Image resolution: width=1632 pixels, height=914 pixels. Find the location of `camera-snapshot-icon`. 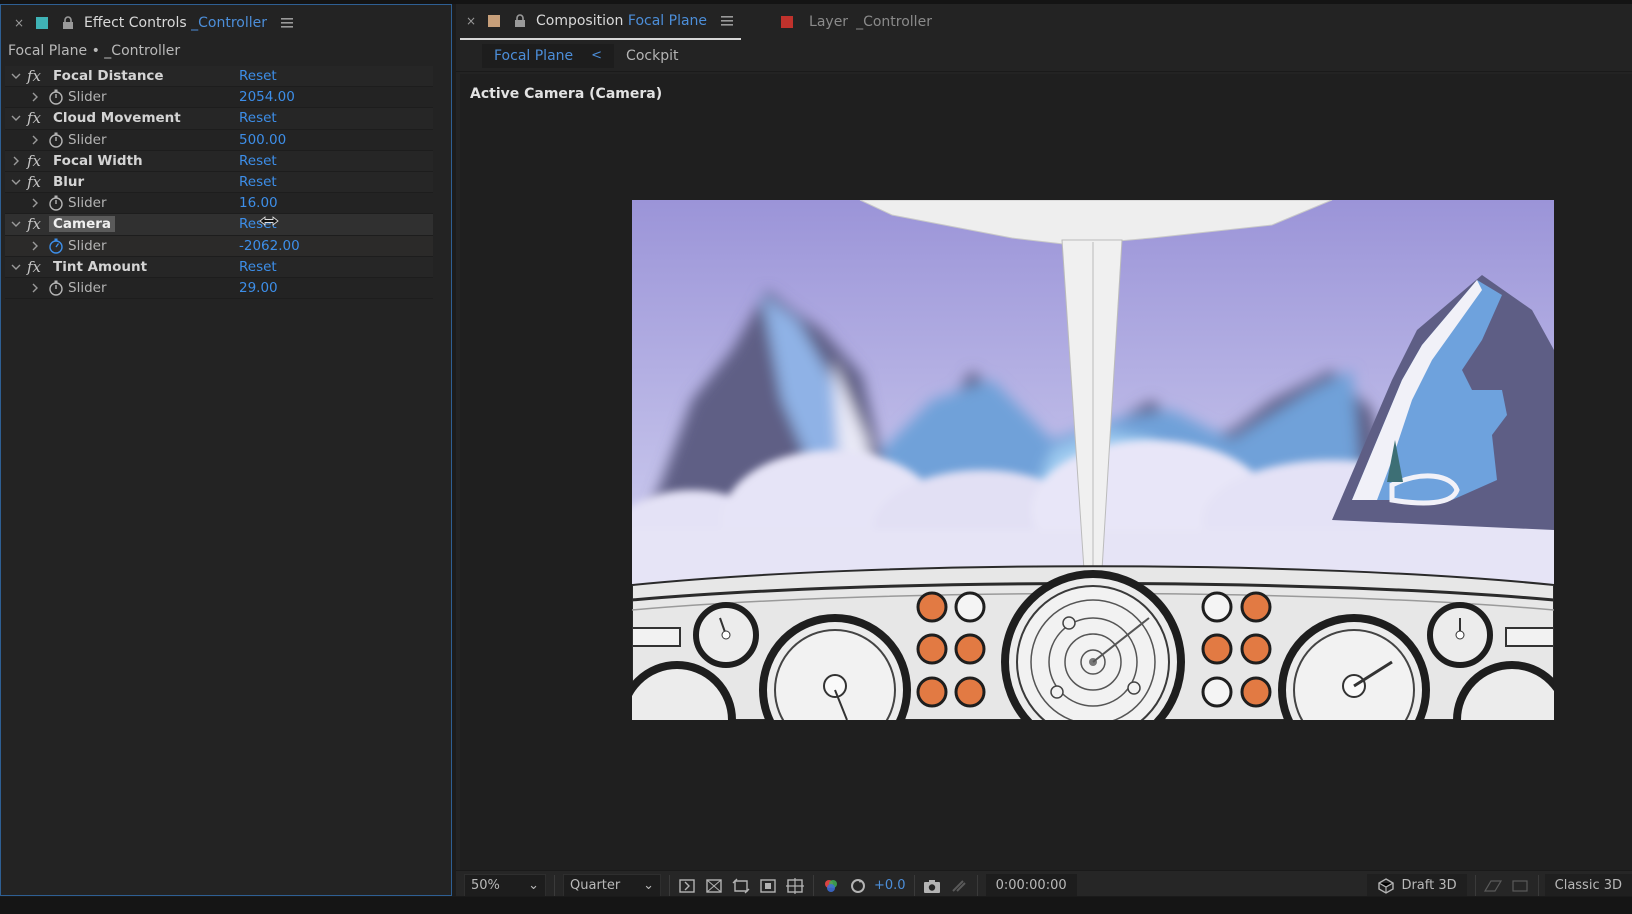

camera-snapshot-icon is located at coordinates (932, 886).